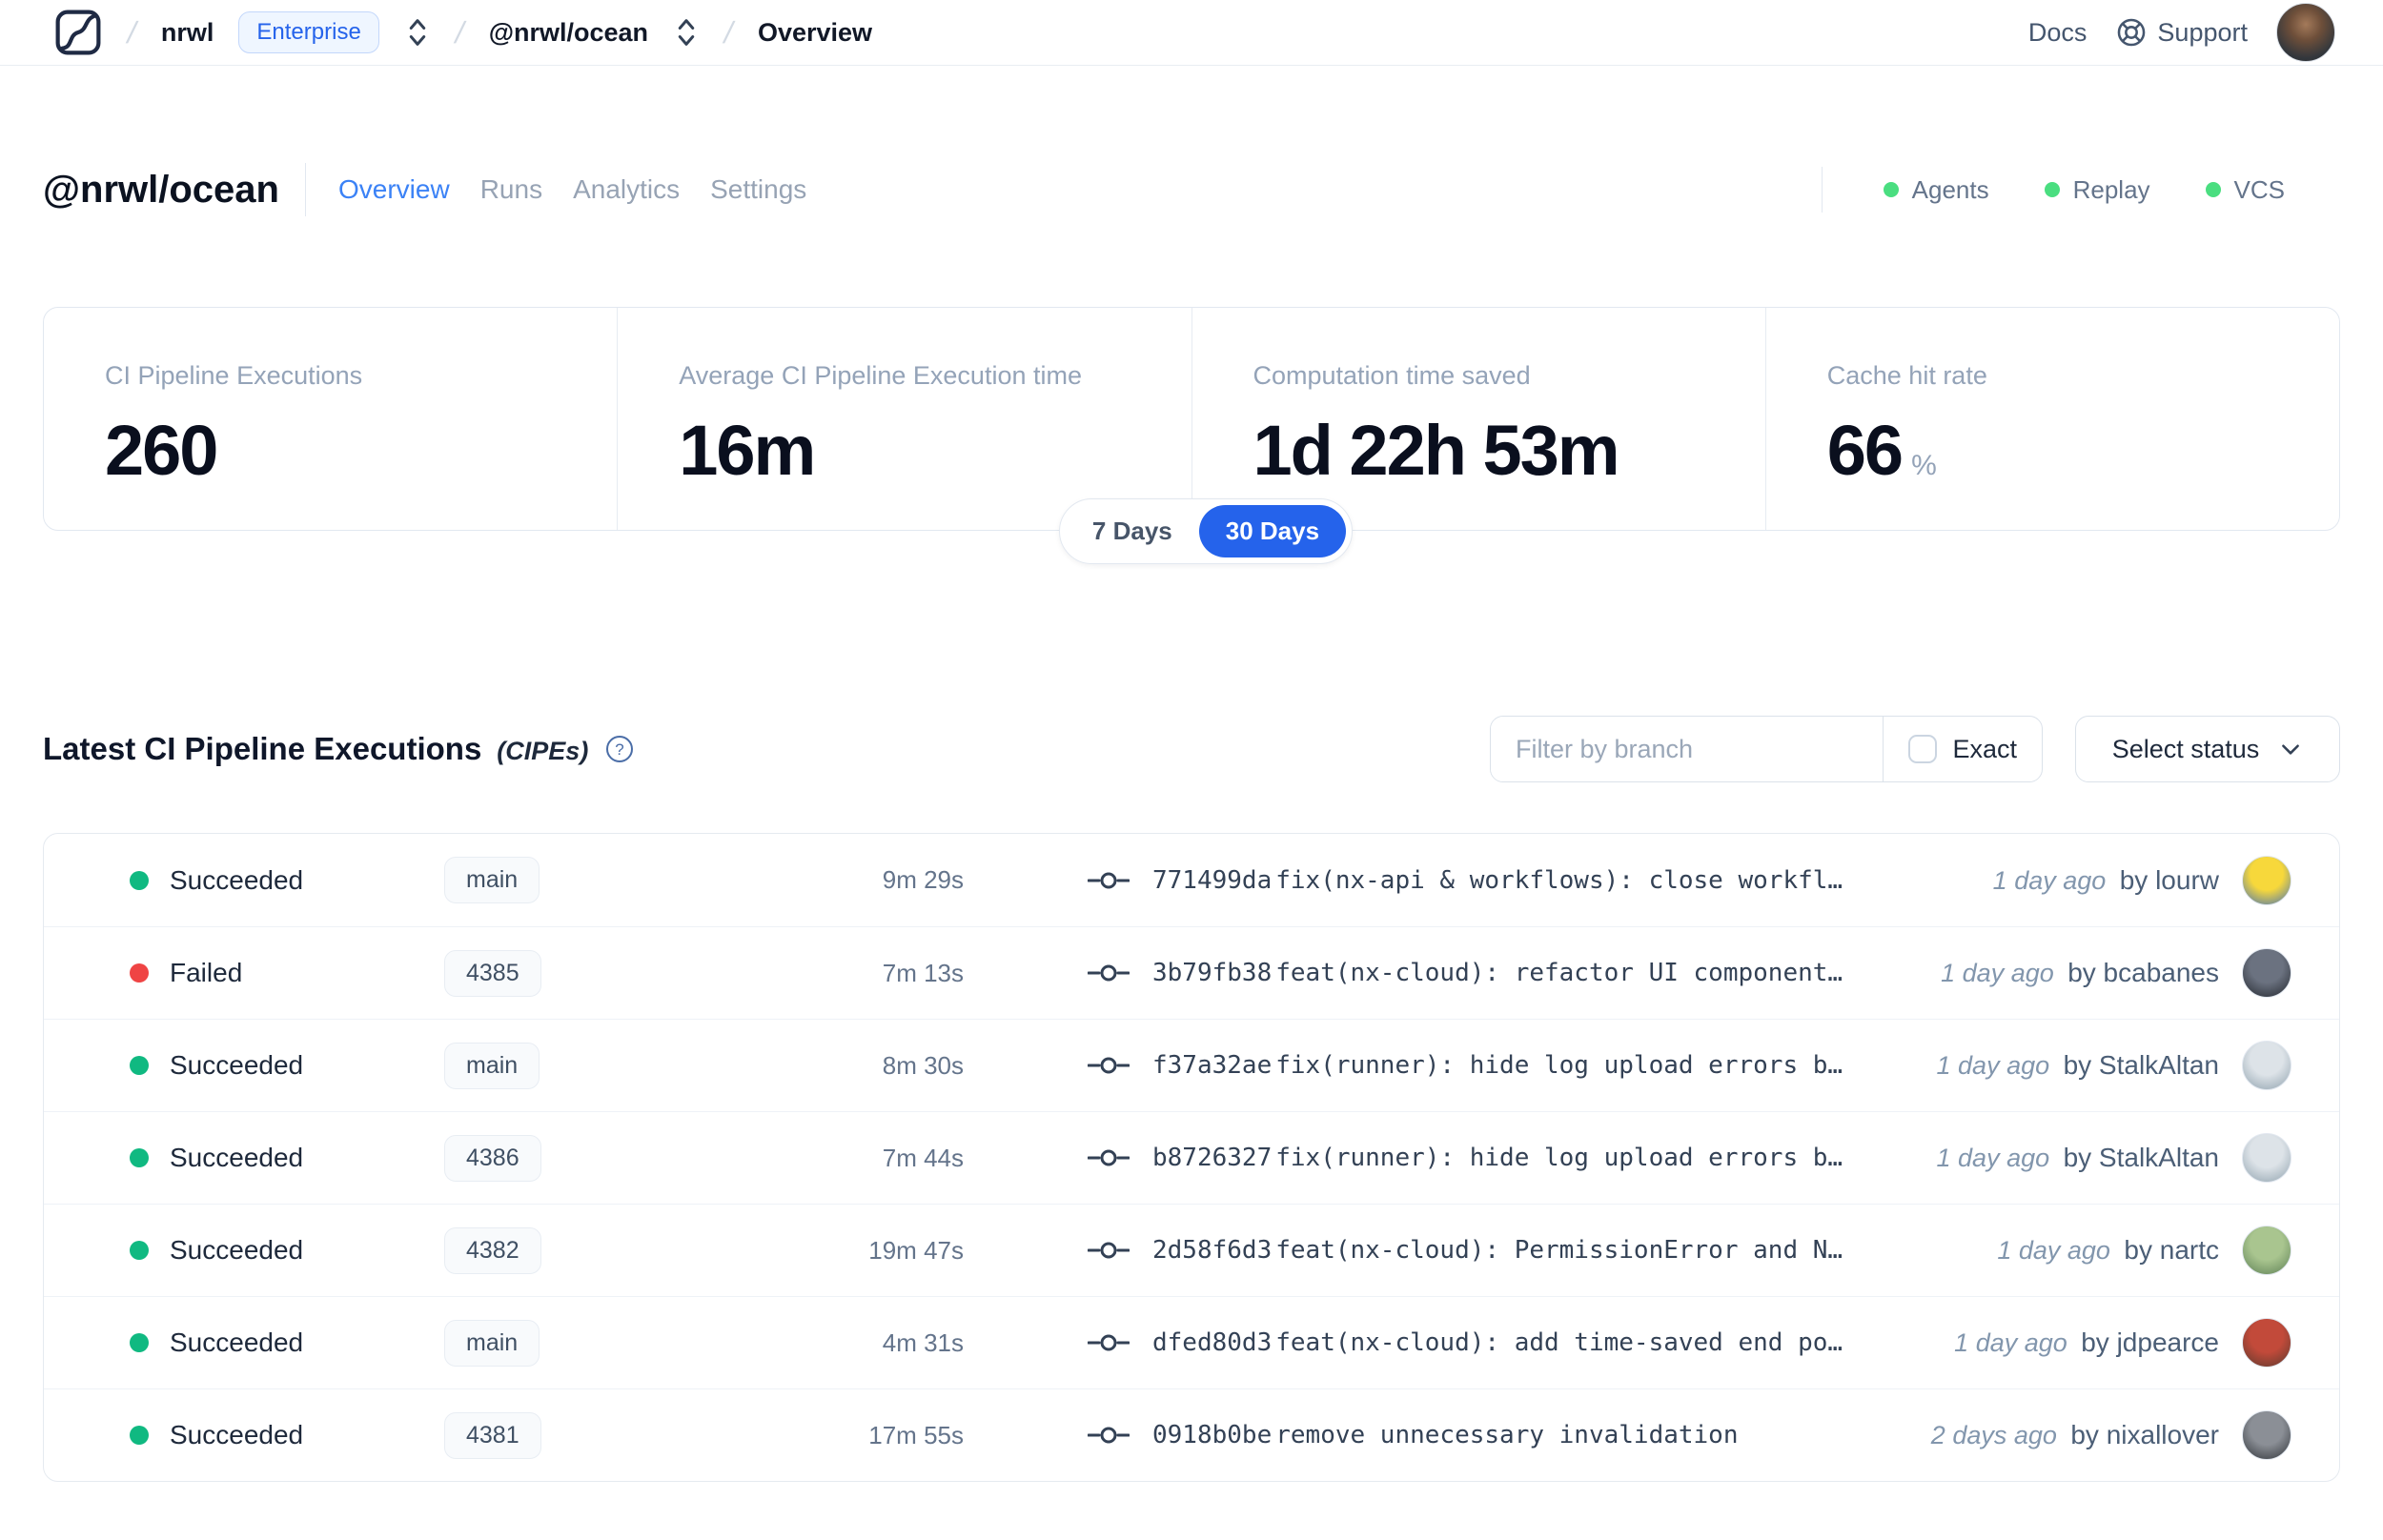 The image size is (2383, 1540). What do you see at coordinates (923, 1065) in the screenshot?
I see `duration-label: 8m 30s` at bounding box center [923, 1065].